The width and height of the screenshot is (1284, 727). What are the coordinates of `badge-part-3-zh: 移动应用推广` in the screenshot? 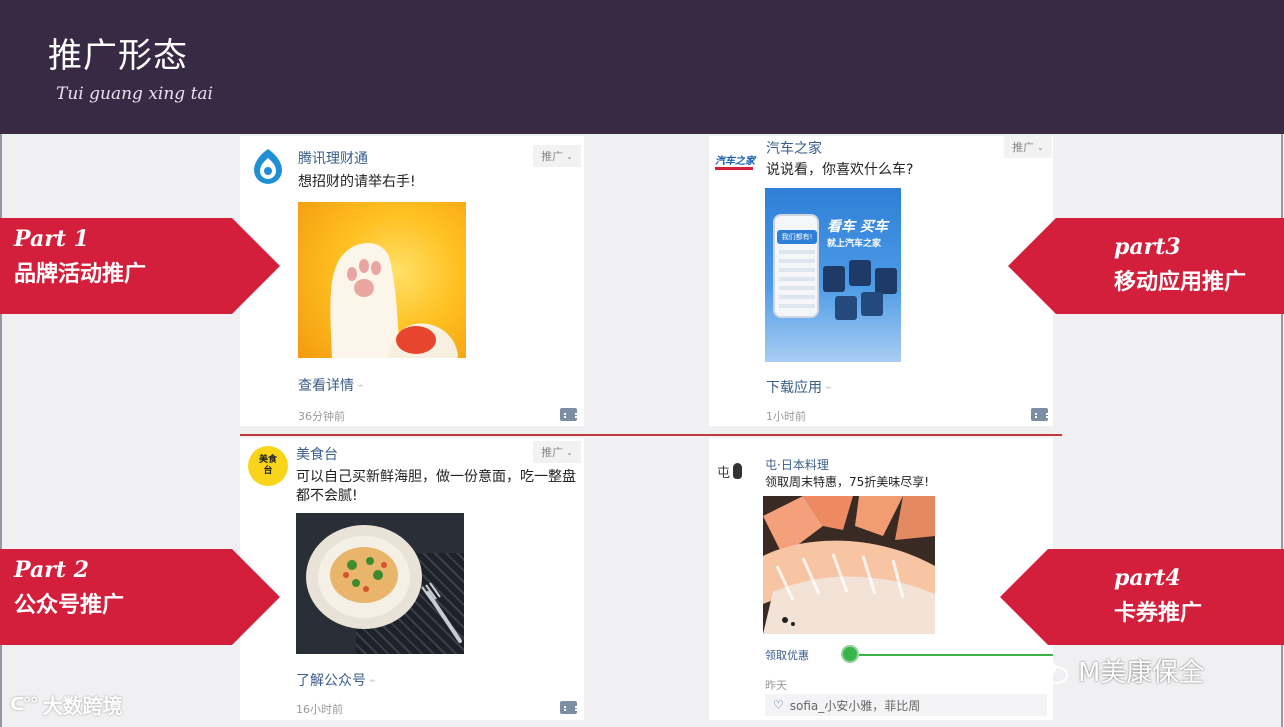 It's located at (1180, 282).